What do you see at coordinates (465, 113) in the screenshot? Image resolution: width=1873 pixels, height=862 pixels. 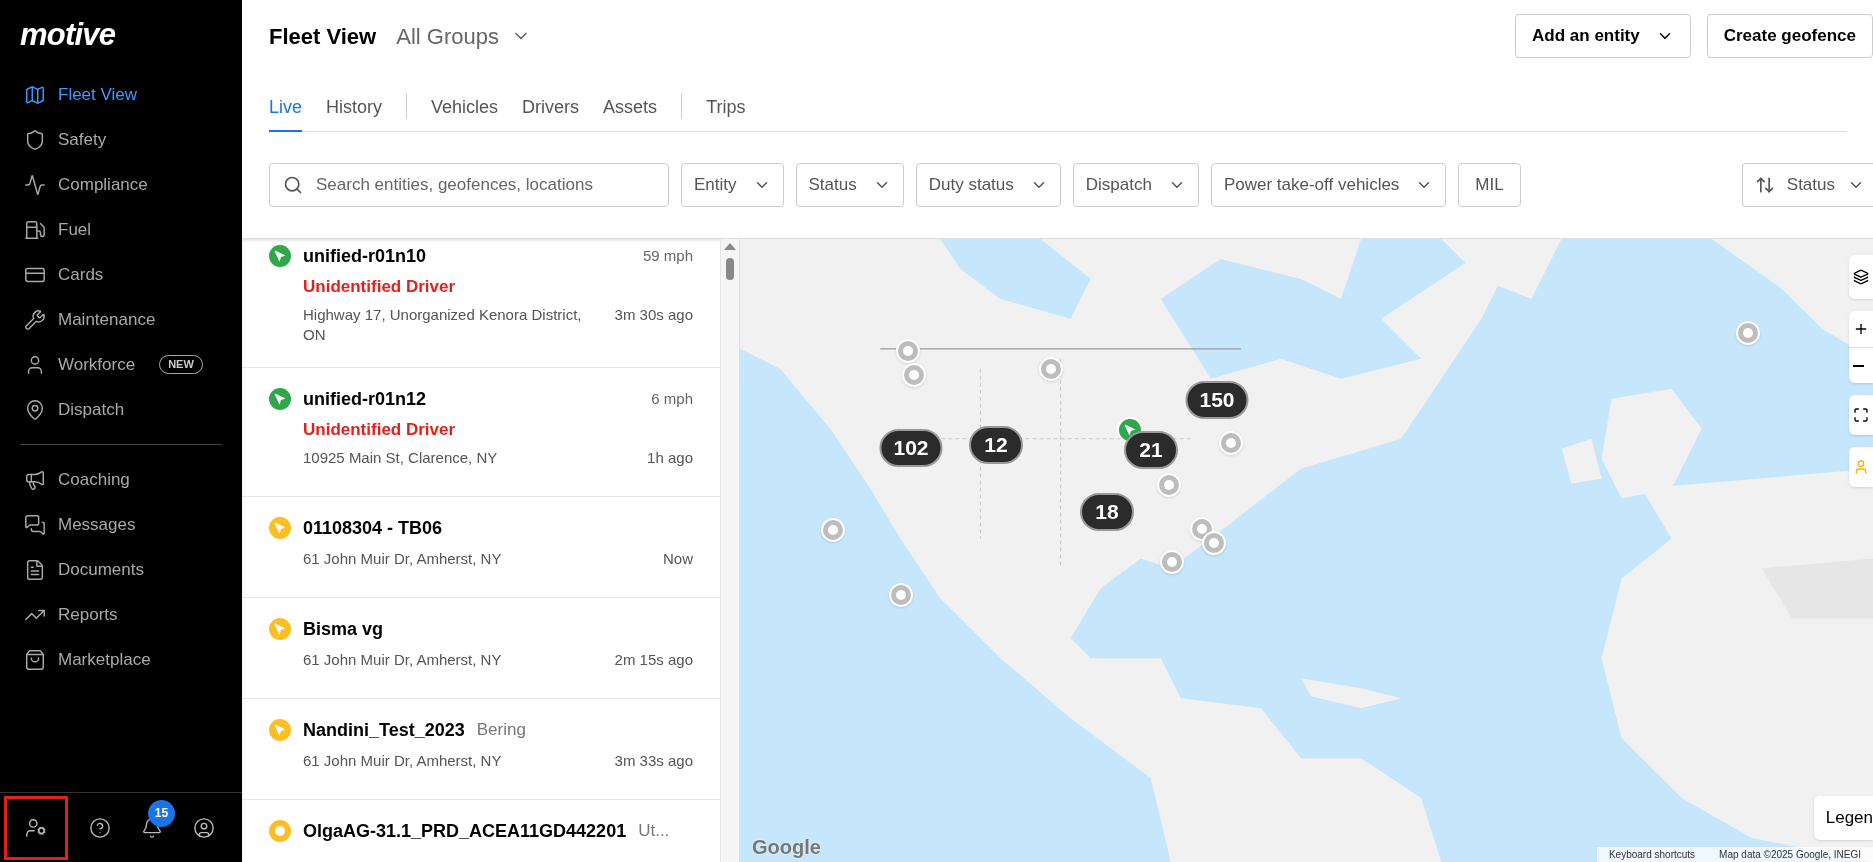 I see `tab: Vehicles` at bounding box center [465, 113].